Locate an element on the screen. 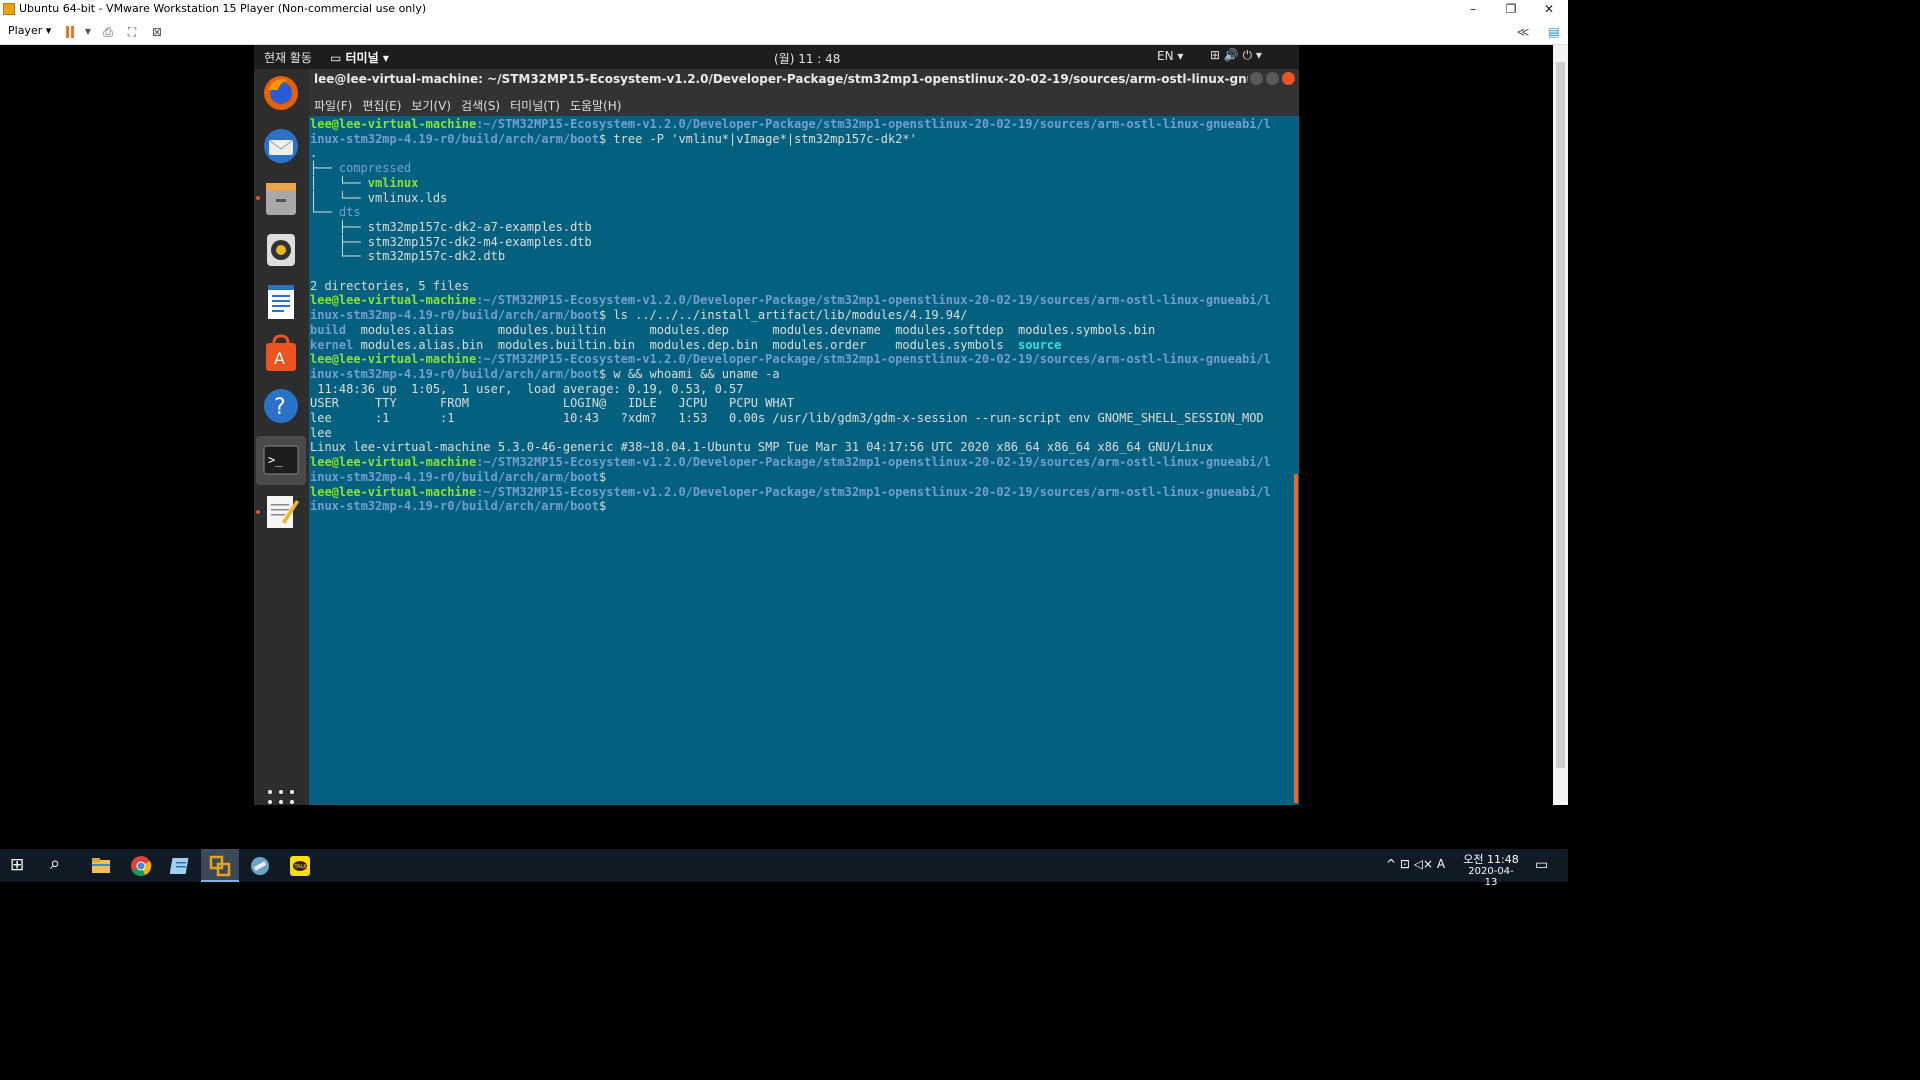  tree-dir: compressed is located at coordinates (375, 168).